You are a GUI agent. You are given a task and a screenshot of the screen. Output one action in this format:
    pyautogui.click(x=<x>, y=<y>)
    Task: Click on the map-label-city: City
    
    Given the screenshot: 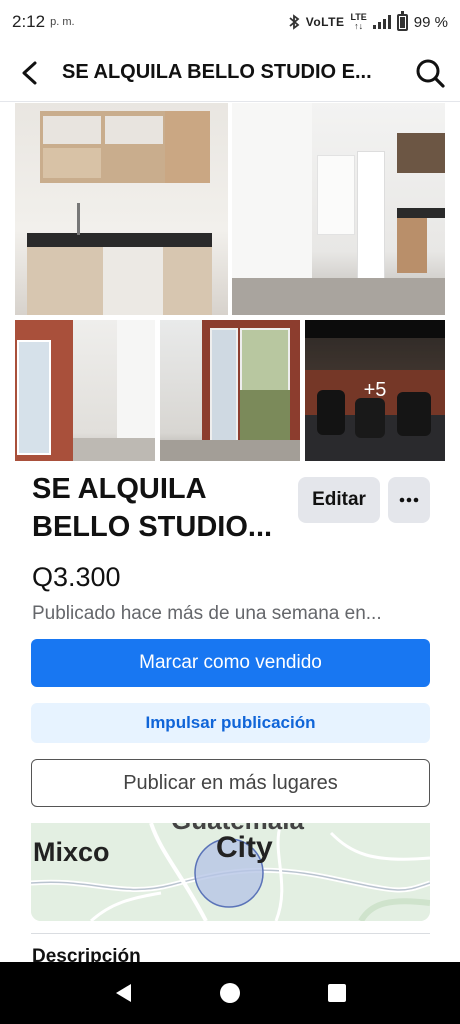 What is the action you would take?
    pyautogui.click(x=244, y=847)
    